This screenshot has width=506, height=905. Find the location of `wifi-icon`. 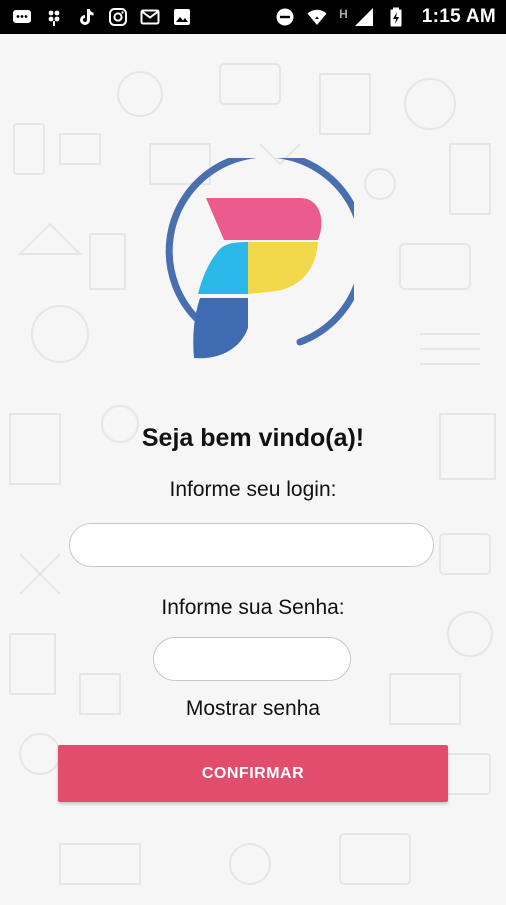

wifi-icon is located at coordinates (317, 17).